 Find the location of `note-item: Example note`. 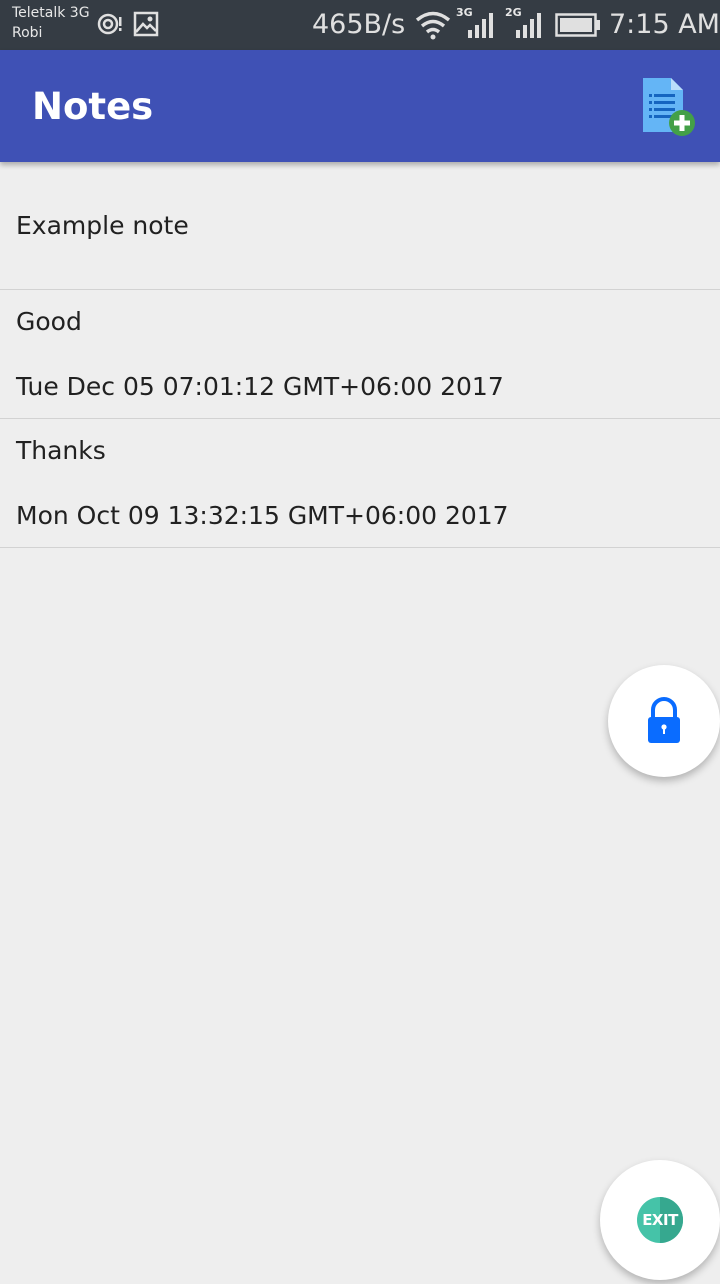

note-item: Example note is located at coordinates (360, 226).